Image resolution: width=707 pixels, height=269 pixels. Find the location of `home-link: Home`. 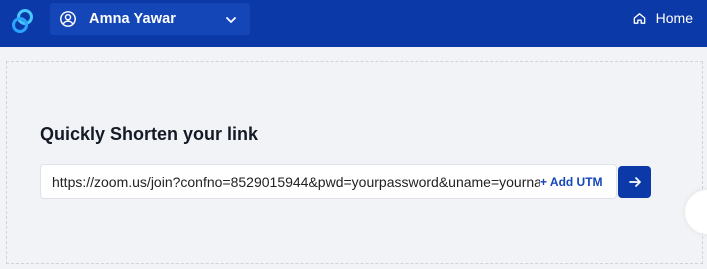

home-link: Home is located at coordinates (662, 18).